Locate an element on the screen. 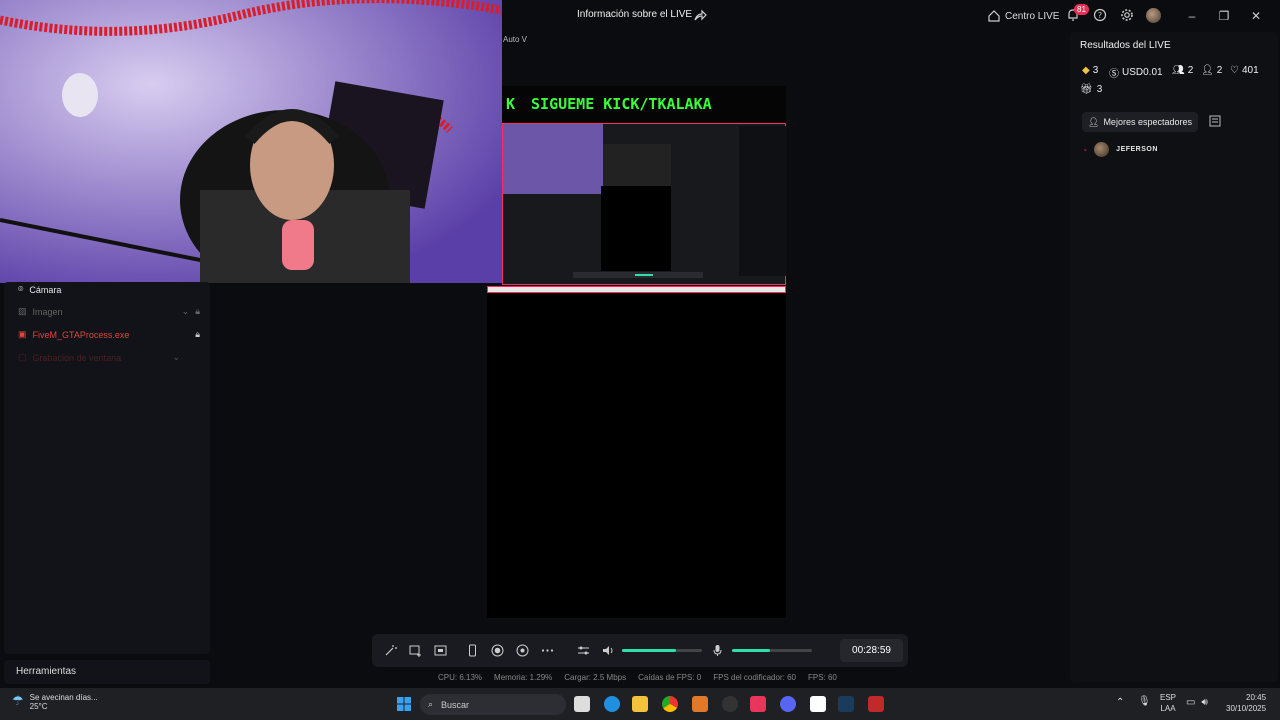 The image size is (1280, 720). user-icon: 👤︎ is located at coordinates (1094, 121).